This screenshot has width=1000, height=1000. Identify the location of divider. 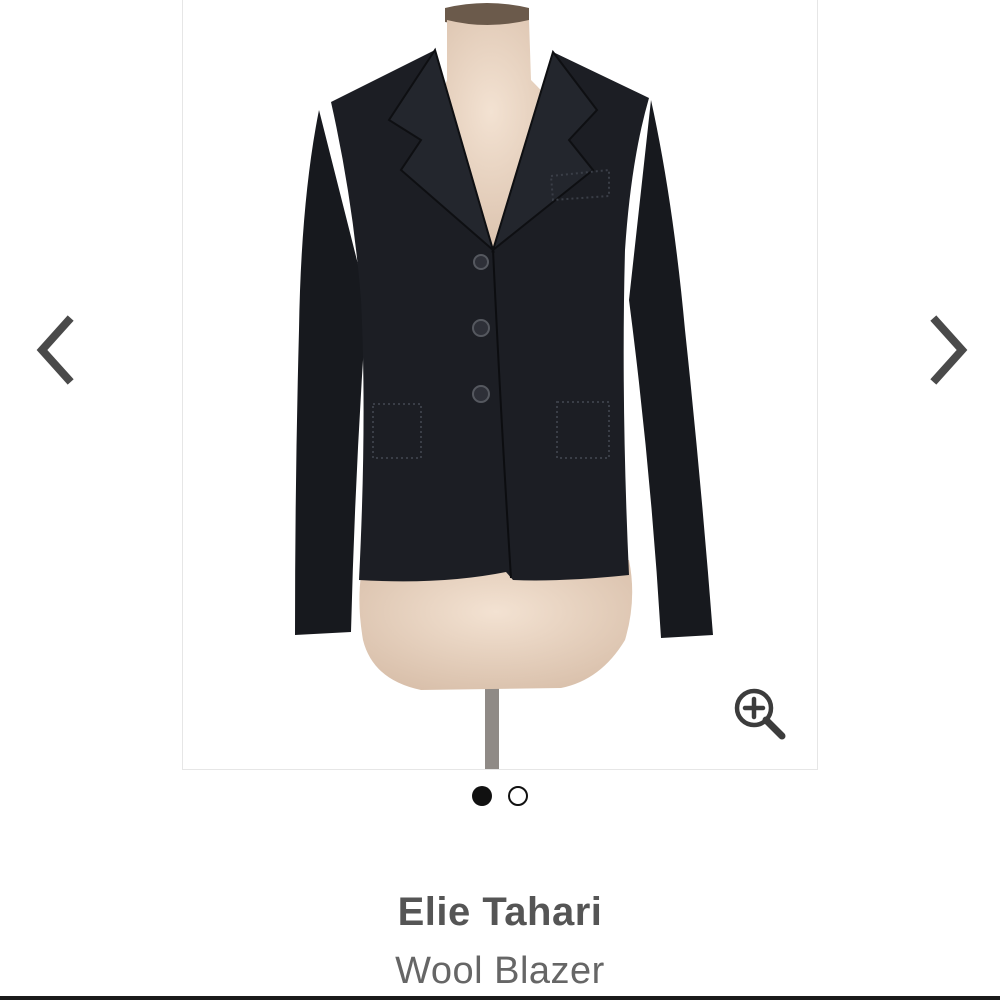
(500, 998).